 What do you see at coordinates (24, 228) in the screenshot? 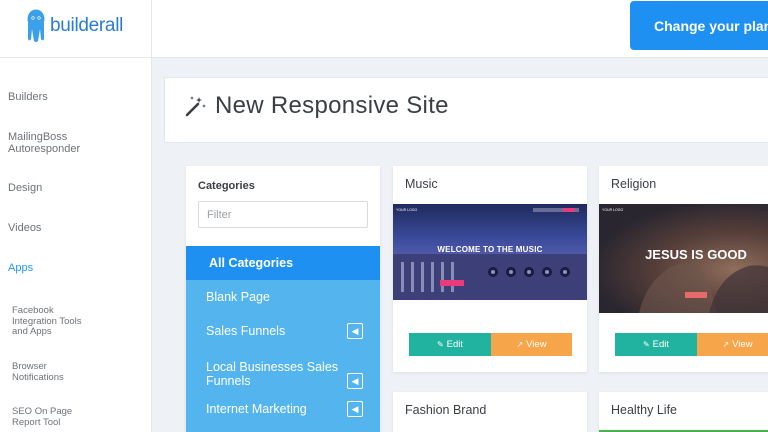
I see `sidebar-item-videos: Videos` at bounding box center [24, 228].